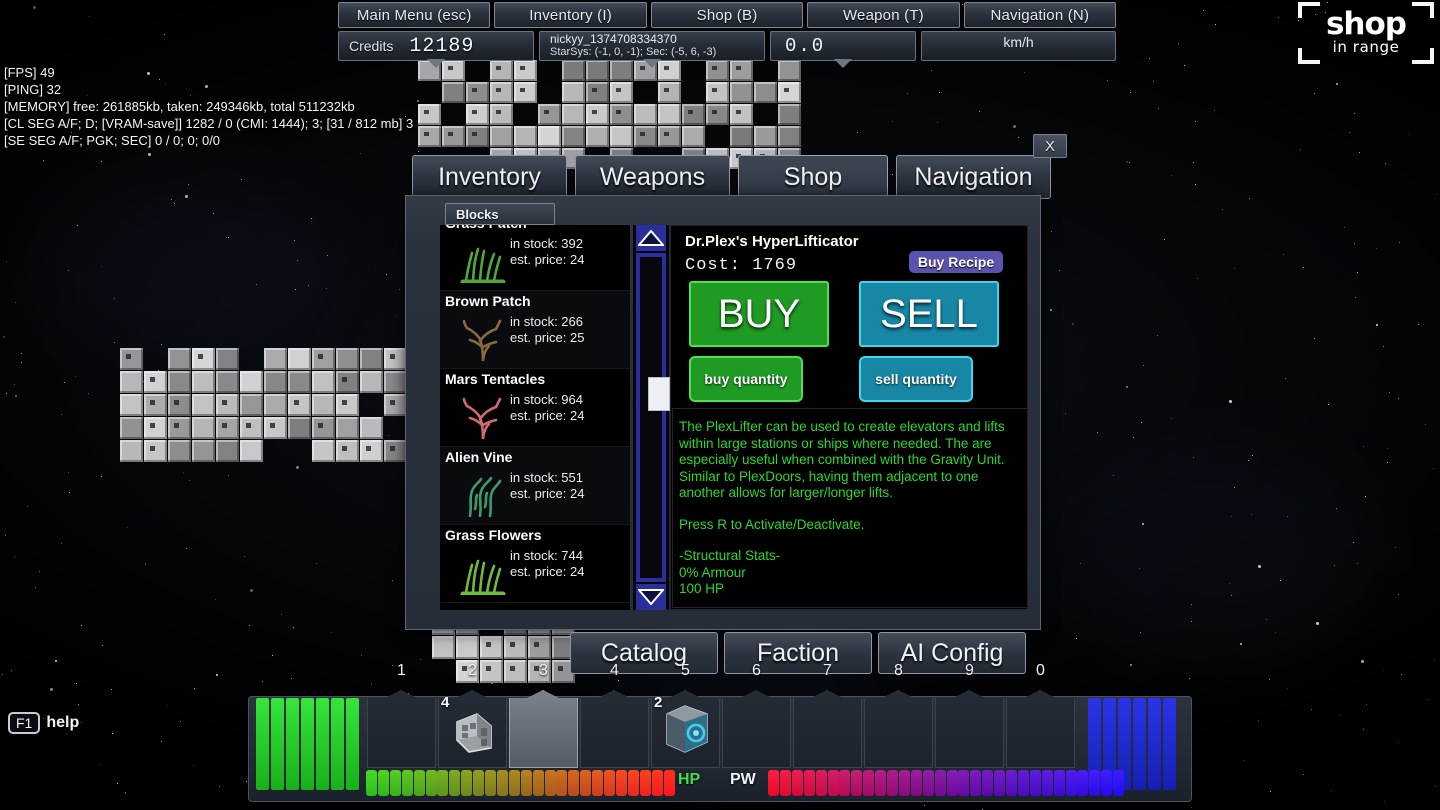  Describe the element at coordinates (33, 89) in the screenshot. I see `debug-line: [PING] 32` at that location.